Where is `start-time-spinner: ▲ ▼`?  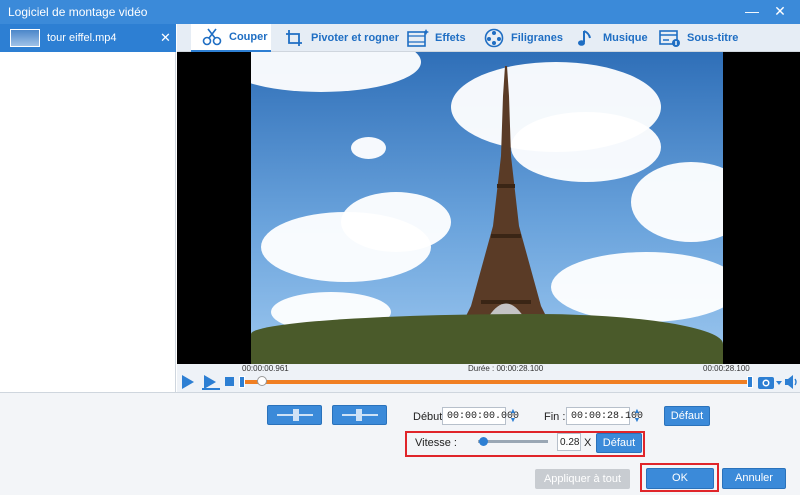 start-time-spinner: ▲ ▼ is located at coordinates (513, 416).